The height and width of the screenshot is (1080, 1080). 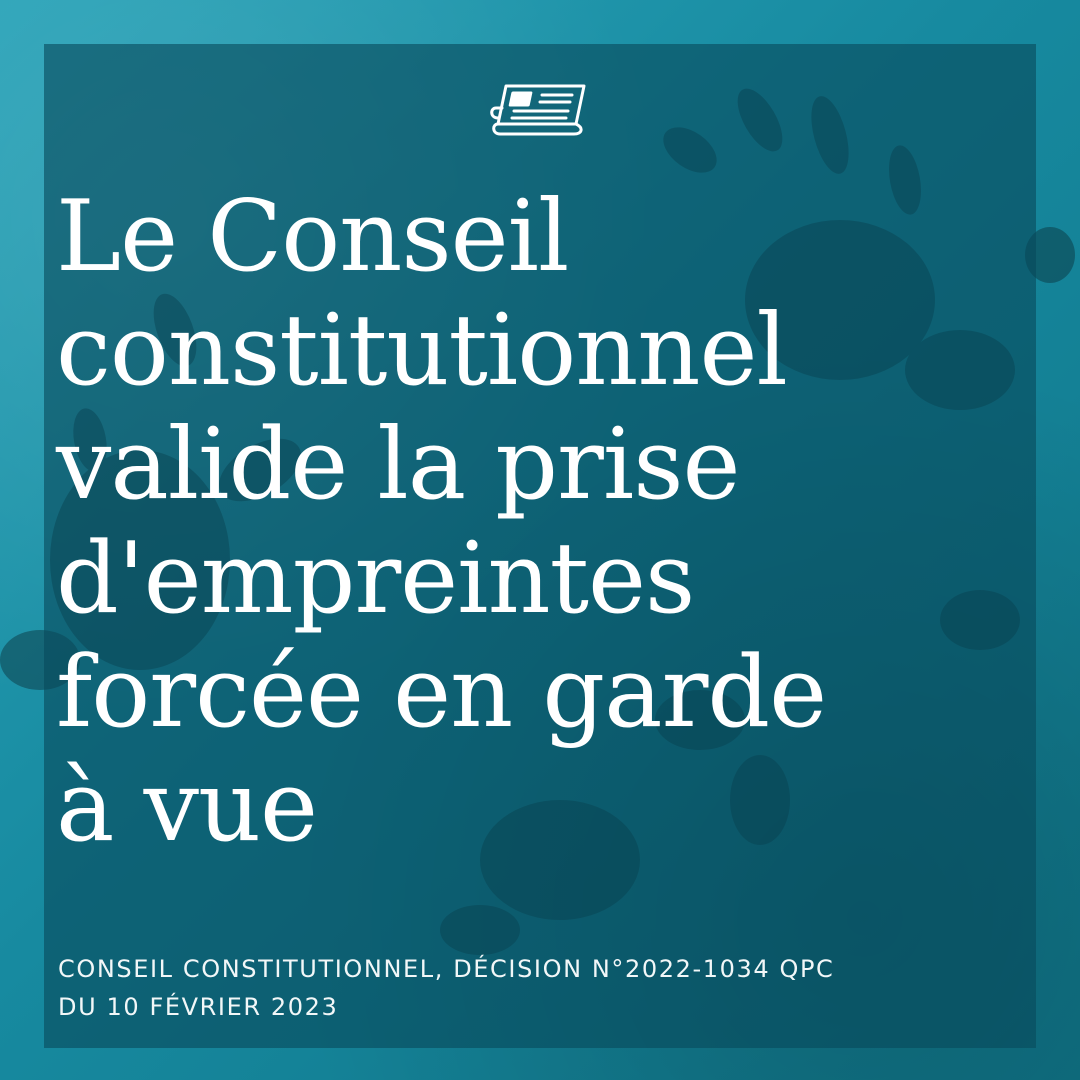 I want to click on headline-line: à vue, so click(x=187, y=807).